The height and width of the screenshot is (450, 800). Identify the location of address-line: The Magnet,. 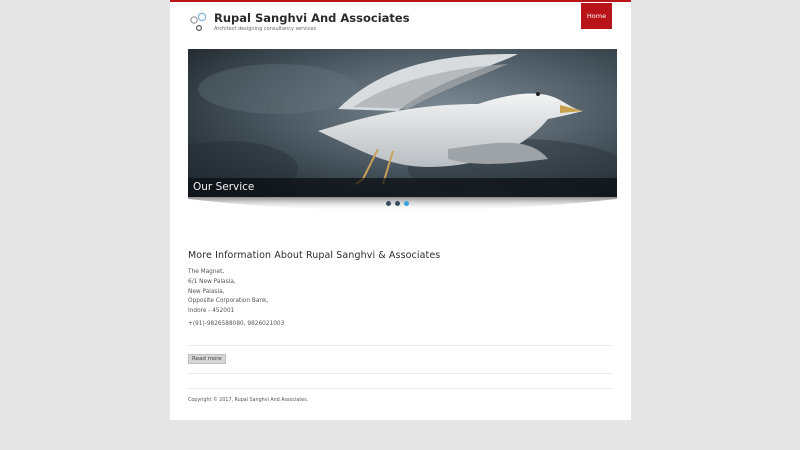
(206, 272).